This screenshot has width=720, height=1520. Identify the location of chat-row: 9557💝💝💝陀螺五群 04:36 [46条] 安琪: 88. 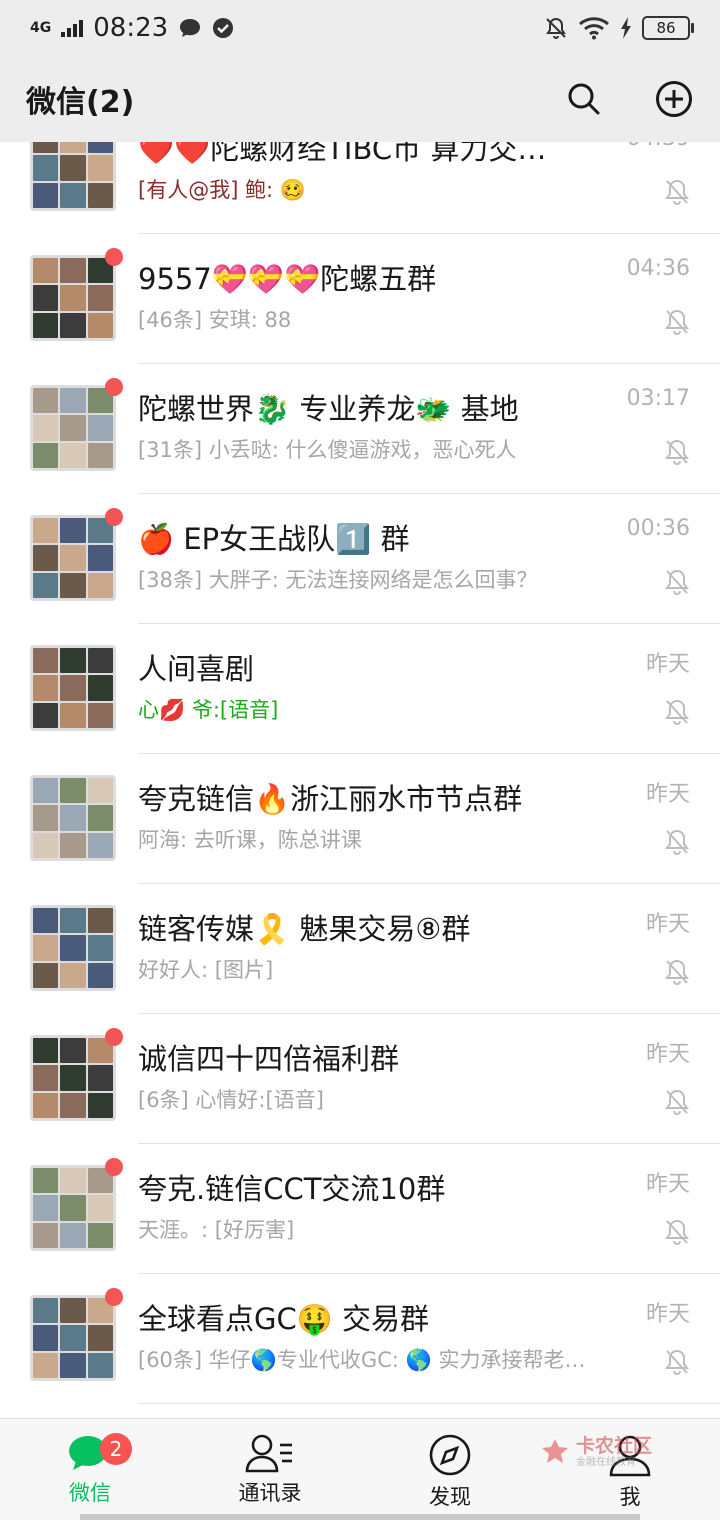
(360, 299).